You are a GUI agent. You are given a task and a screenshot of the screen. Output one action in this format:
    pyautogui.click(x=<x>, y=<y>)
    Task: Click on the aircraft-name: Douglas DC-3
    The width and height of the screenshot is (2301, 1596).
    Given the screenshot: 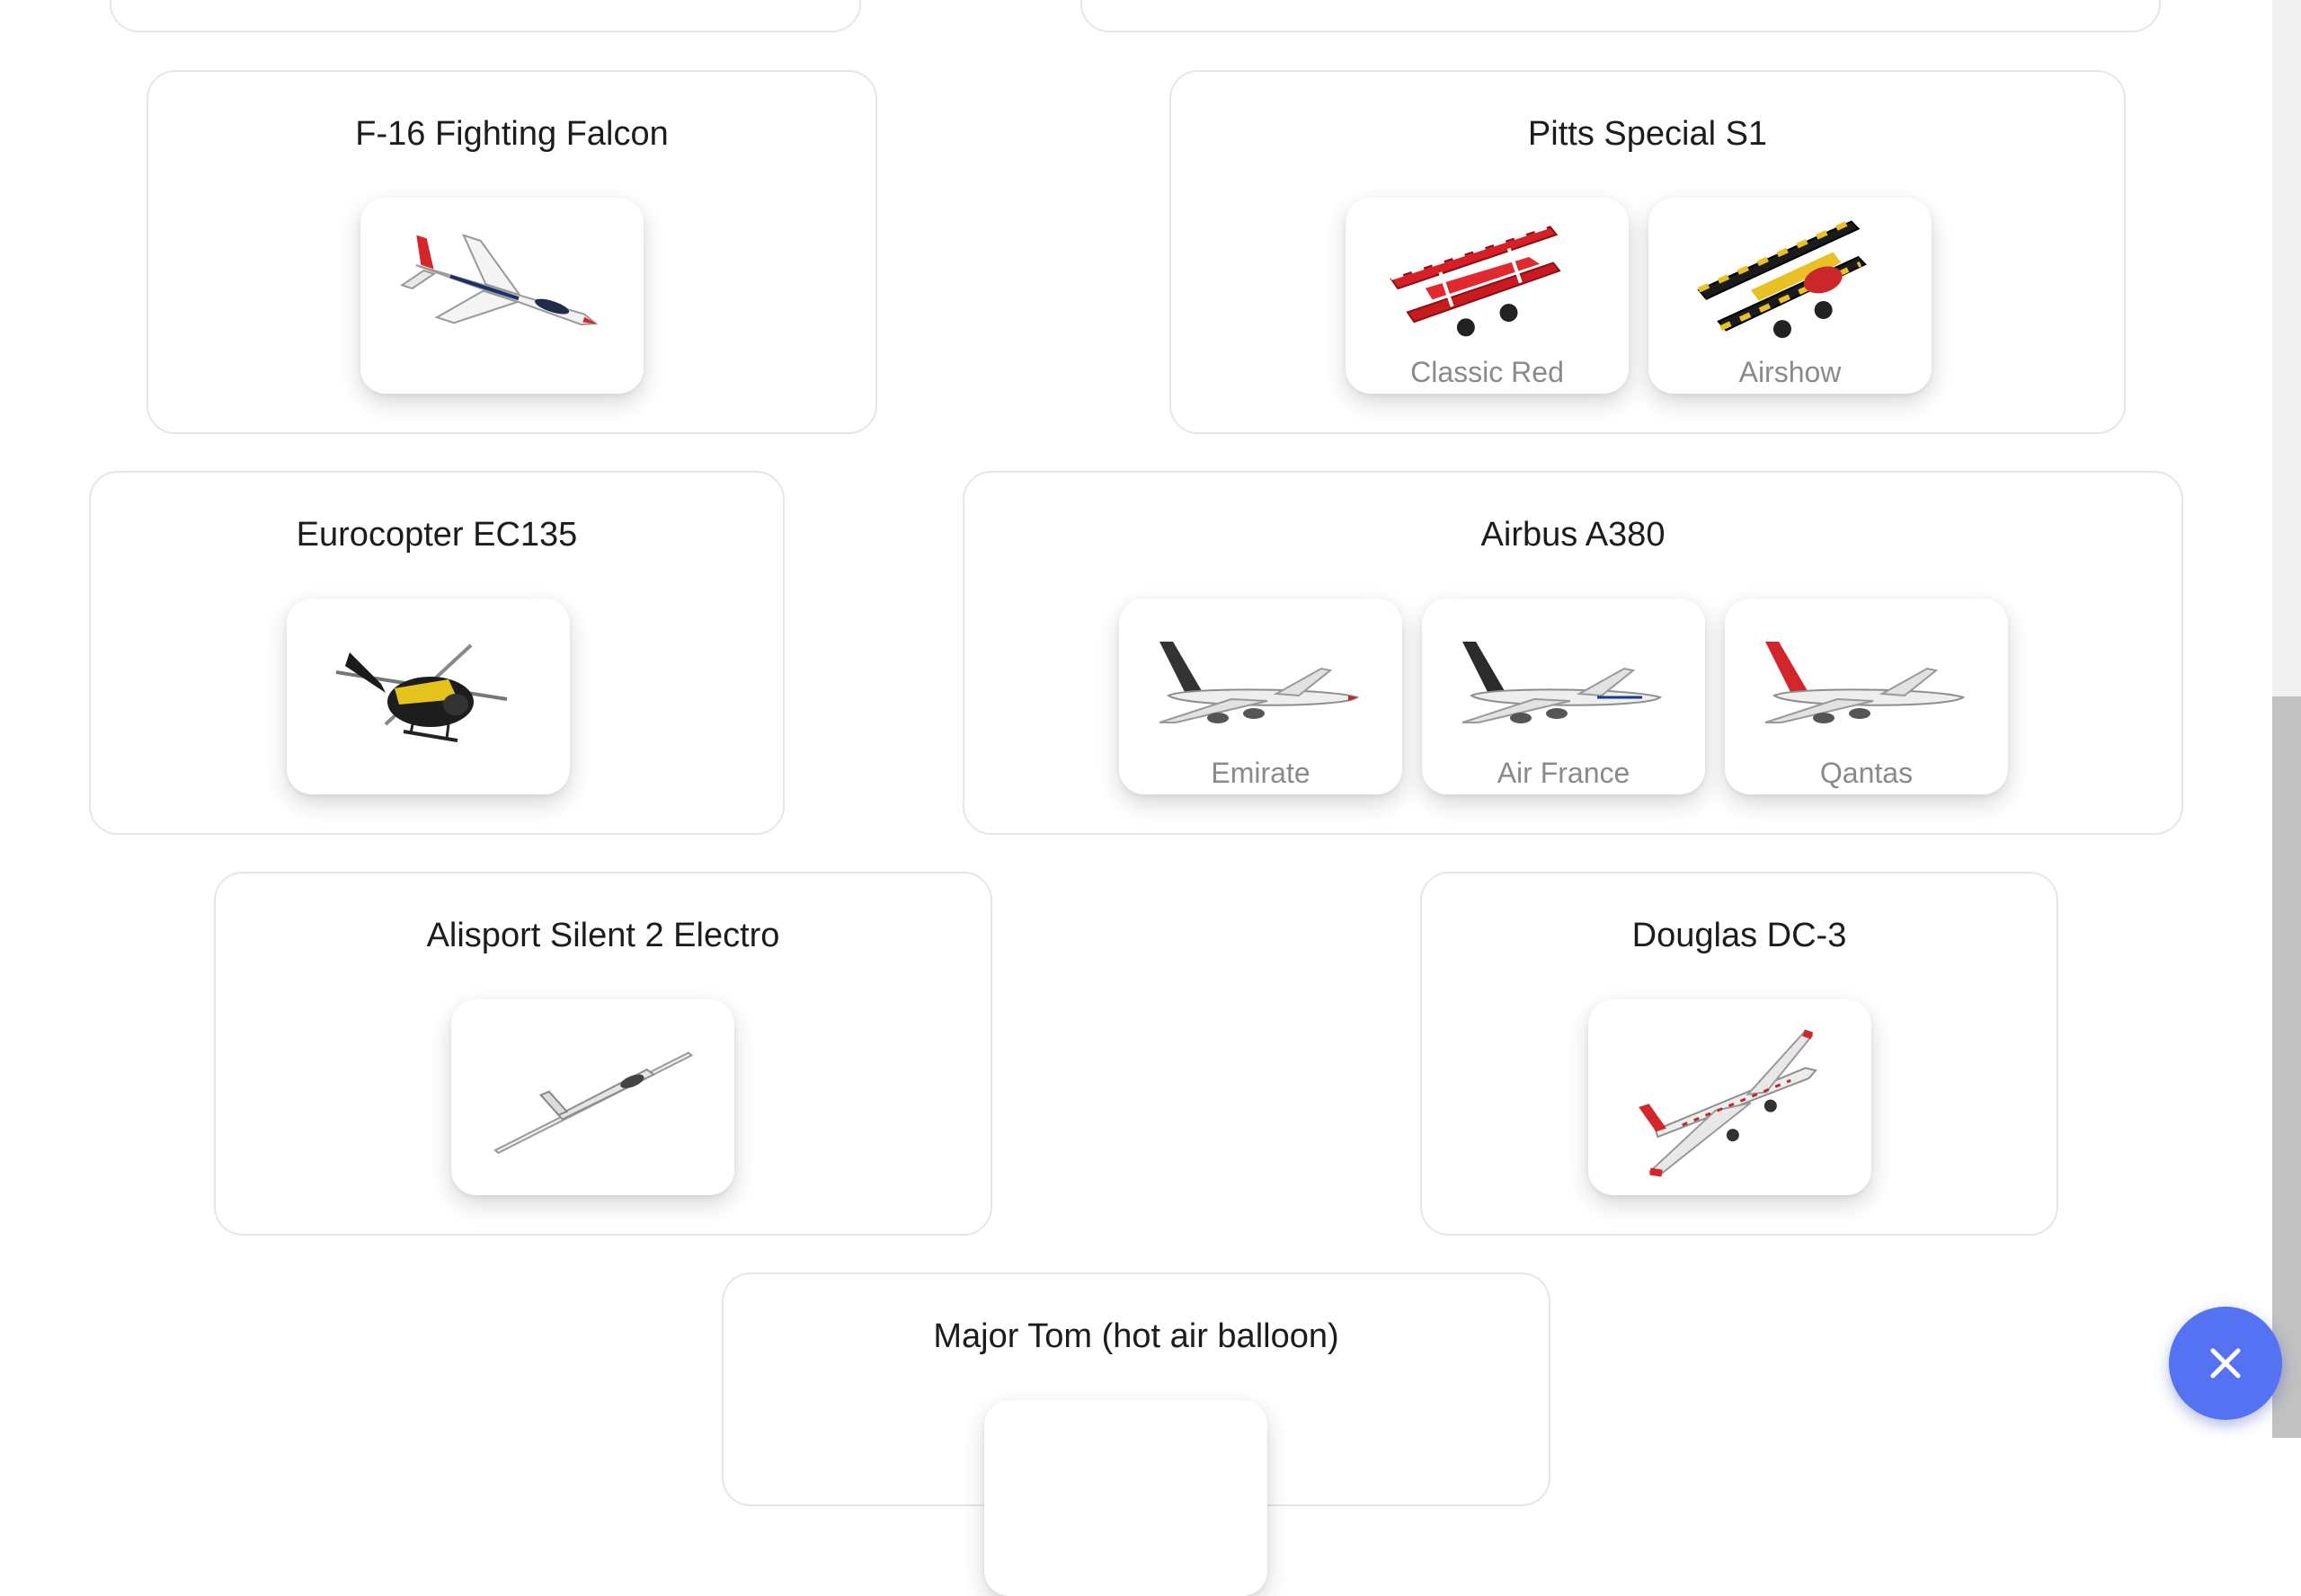 What is the action you would take?
    pyautogui.click(x=1739, y=935)
    